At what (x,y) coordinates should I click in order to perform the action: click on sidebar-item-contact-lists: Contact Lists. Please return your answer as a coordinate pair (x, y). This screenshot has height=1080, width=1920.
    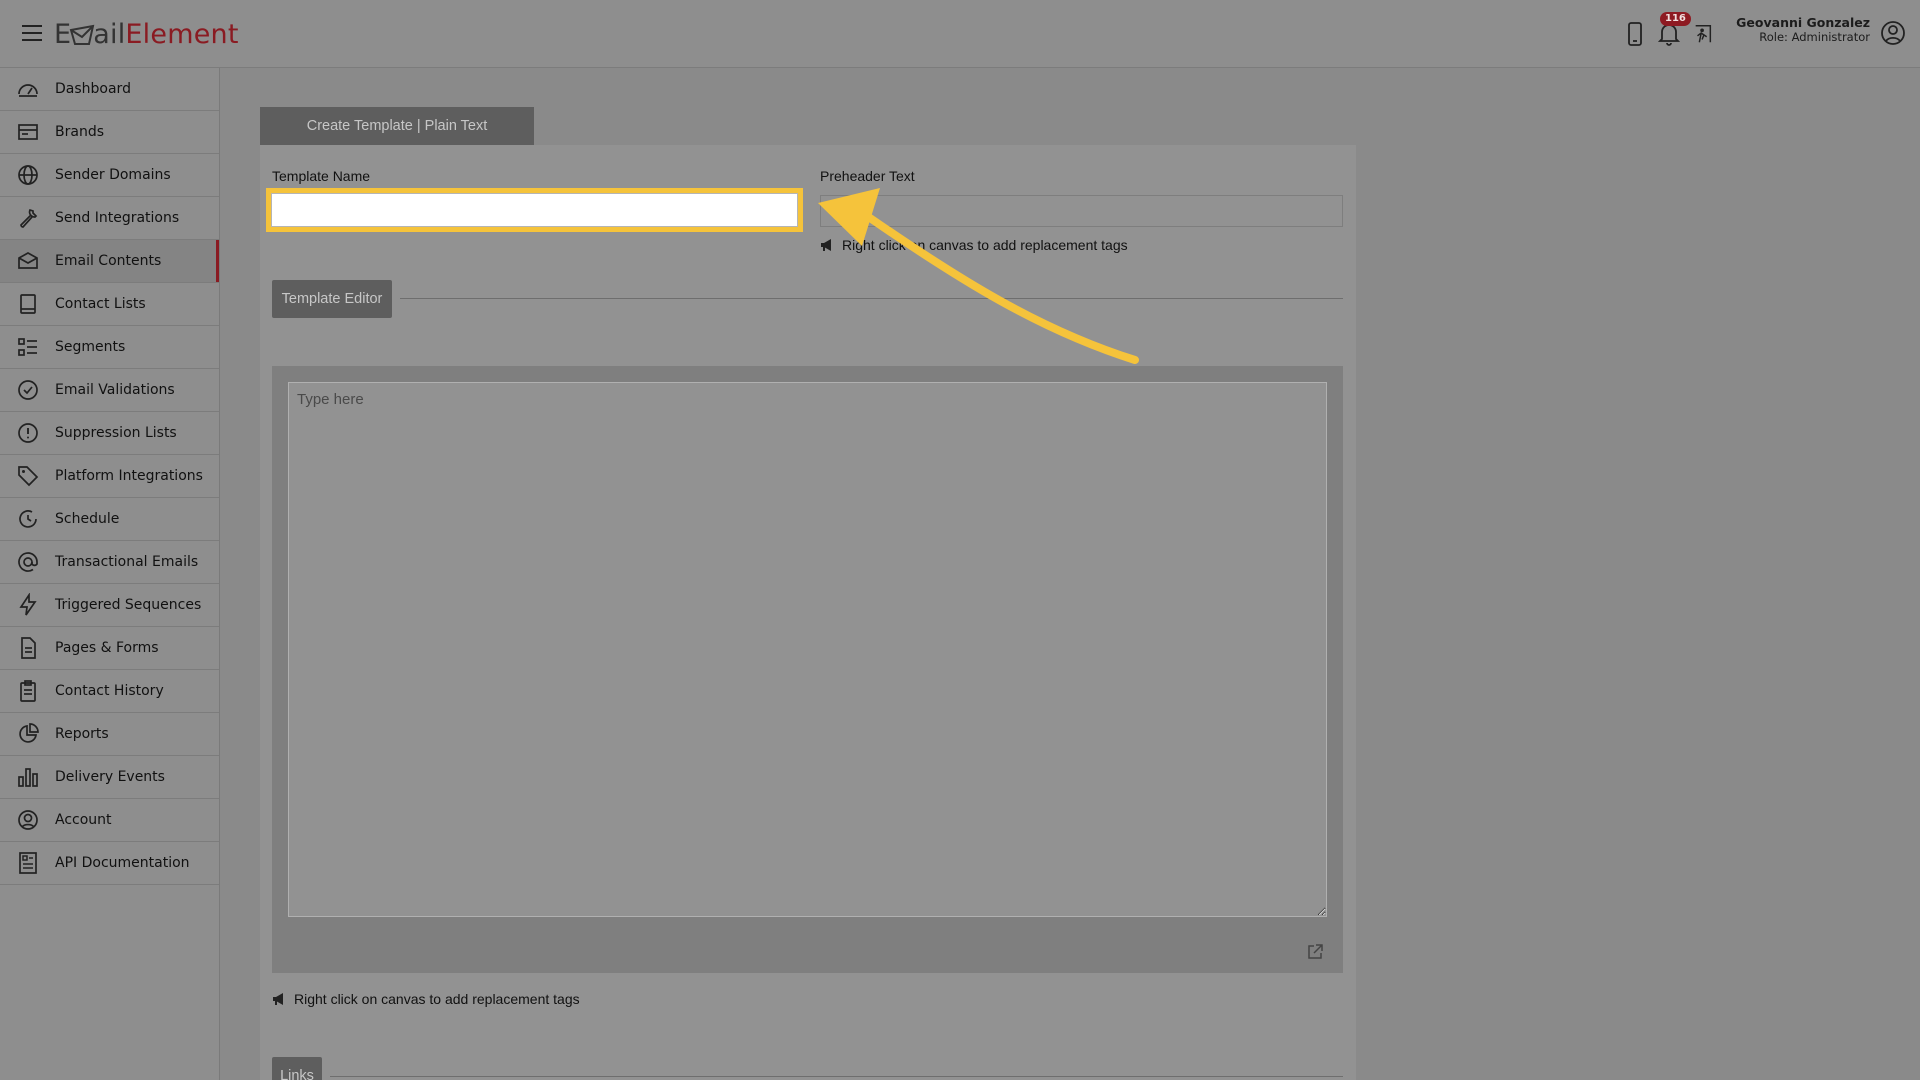
    Looking at the image, I should click on (109, 304).